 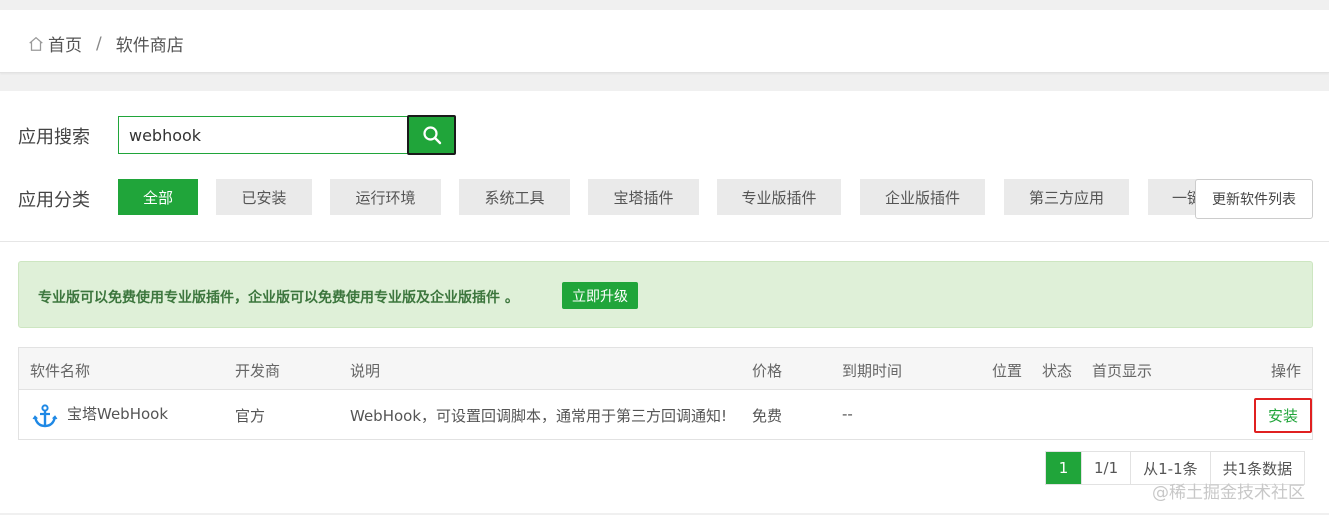 I want to click on plugin-name: 宝塔WebHook, so click(x=117, y=413).